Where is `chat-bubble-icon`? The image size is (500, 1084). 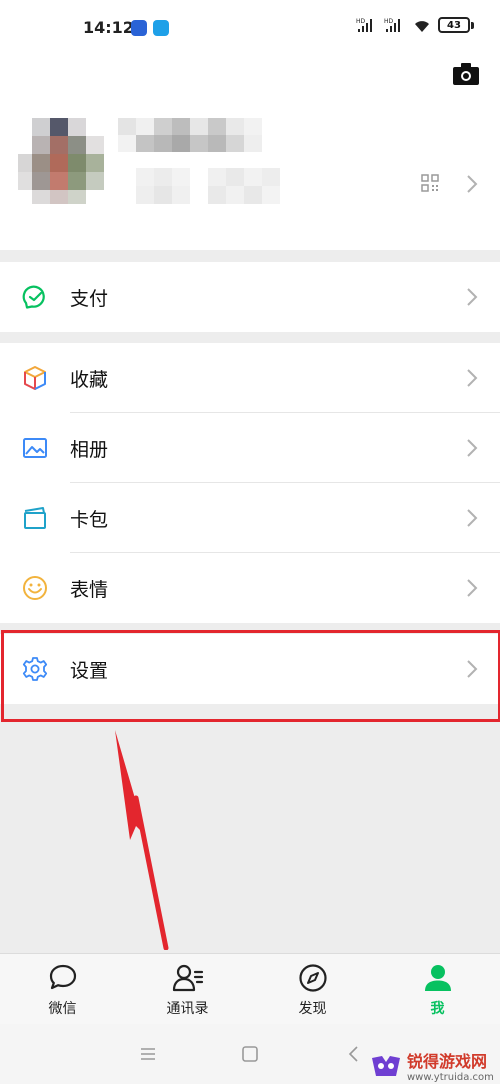
chat-bubble-icon is located at coordinates (62, 977).